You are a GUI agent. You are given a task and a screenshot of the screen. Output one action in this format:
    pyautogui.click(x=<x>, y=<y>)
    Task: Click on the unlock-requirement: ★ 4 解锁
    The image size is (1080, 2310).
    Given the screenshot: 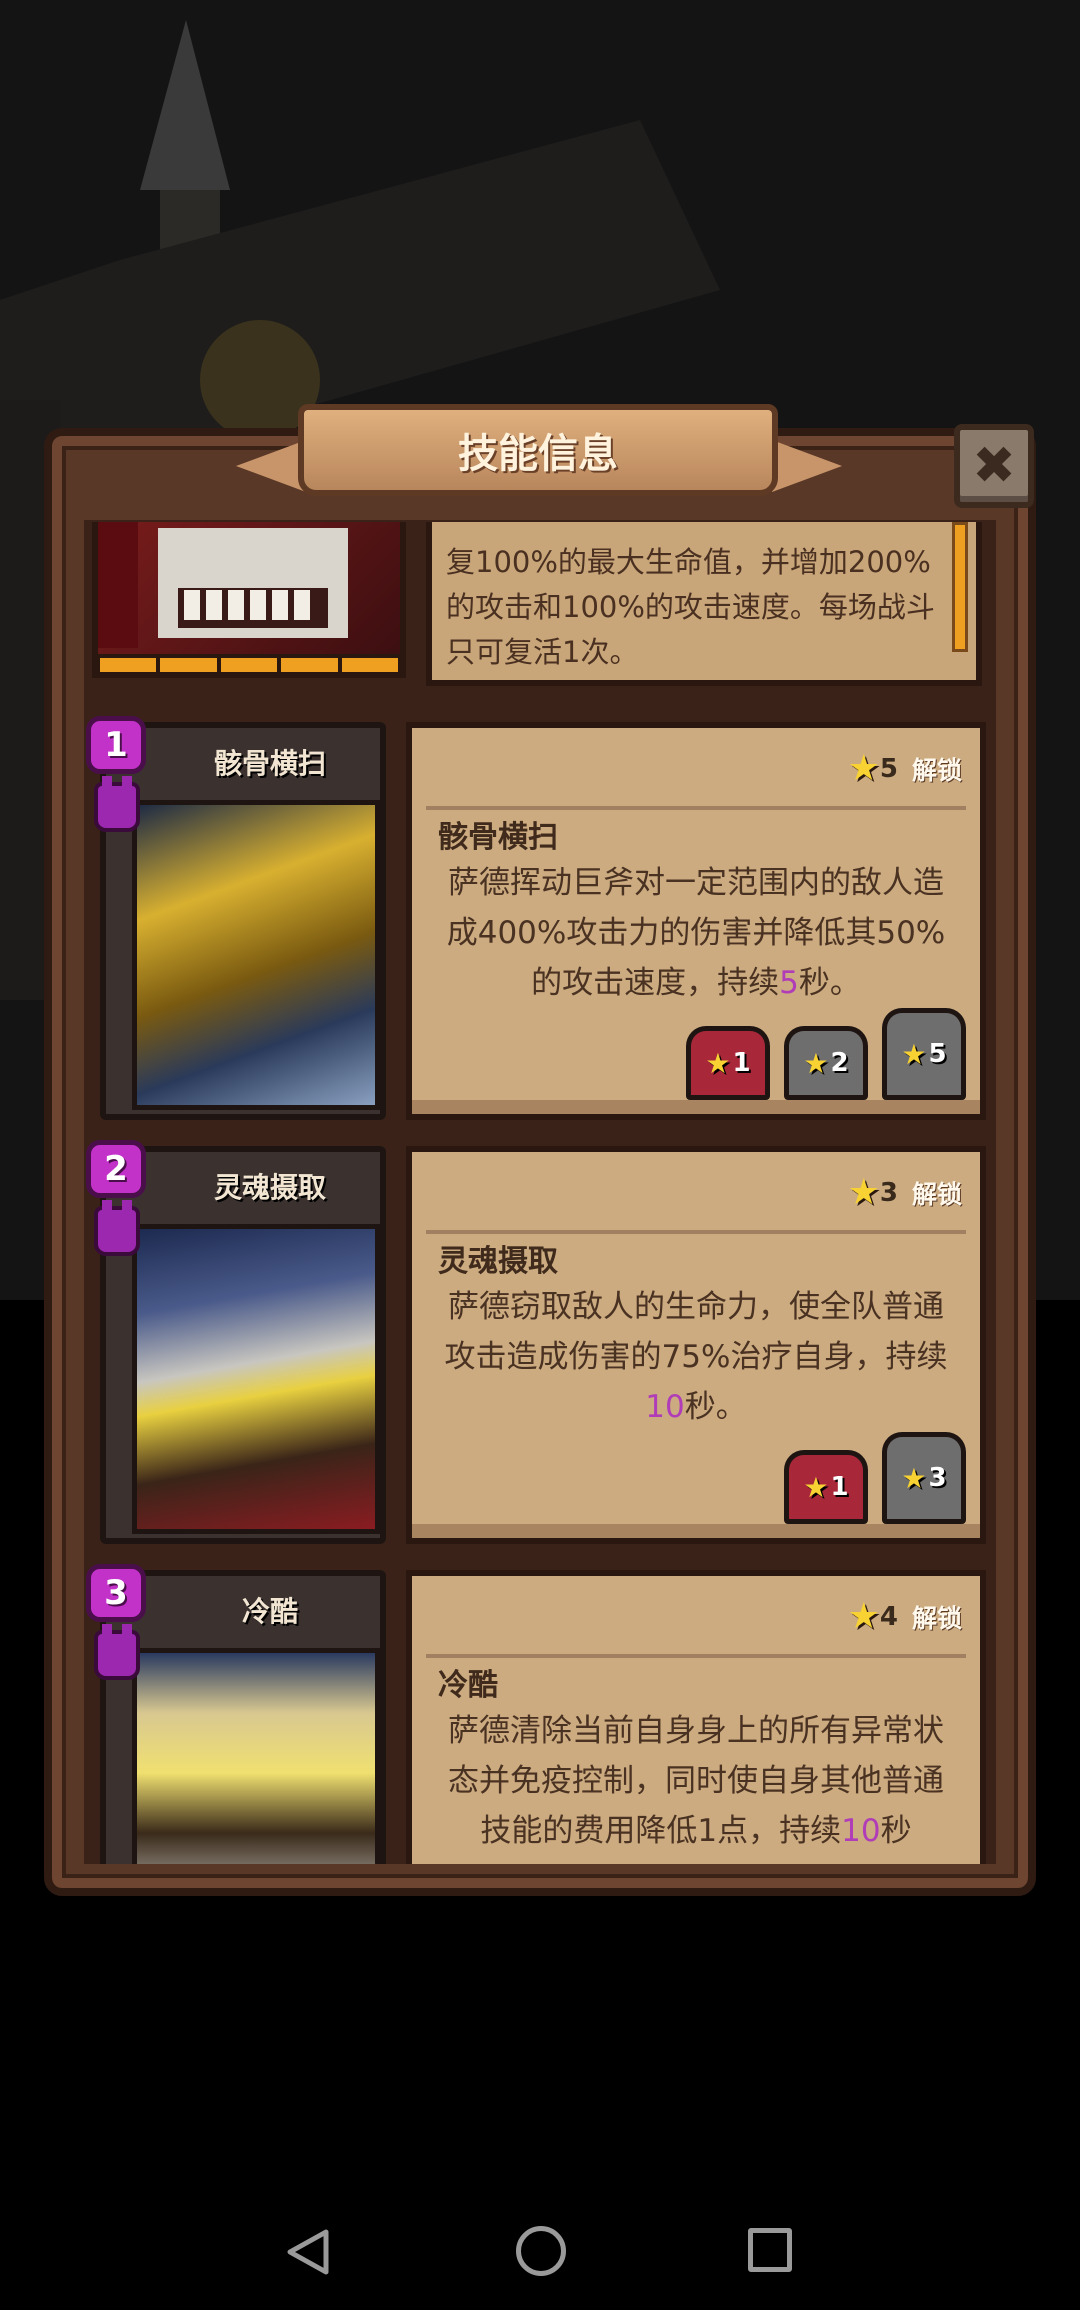 What is the action you would take?
    pyautogui.click(x=905, y=1616)
    